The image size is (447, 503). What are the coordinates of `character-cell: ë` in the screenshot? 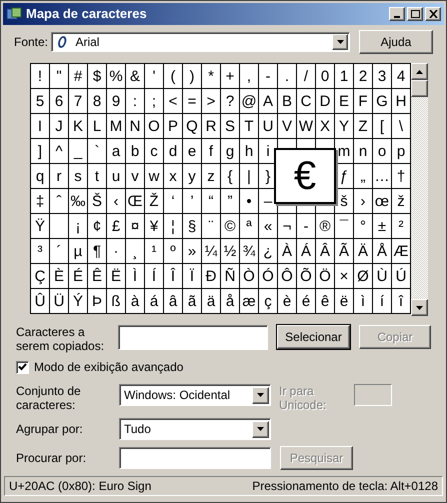 It's located at (344, 301).